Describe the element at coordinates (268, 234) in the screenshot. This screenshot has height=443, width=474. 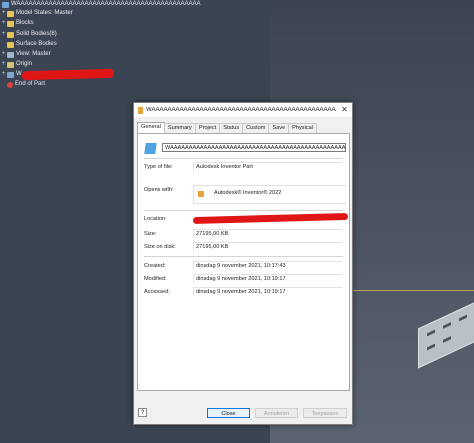
I see `size-value: 27195,00 KB` at that location.